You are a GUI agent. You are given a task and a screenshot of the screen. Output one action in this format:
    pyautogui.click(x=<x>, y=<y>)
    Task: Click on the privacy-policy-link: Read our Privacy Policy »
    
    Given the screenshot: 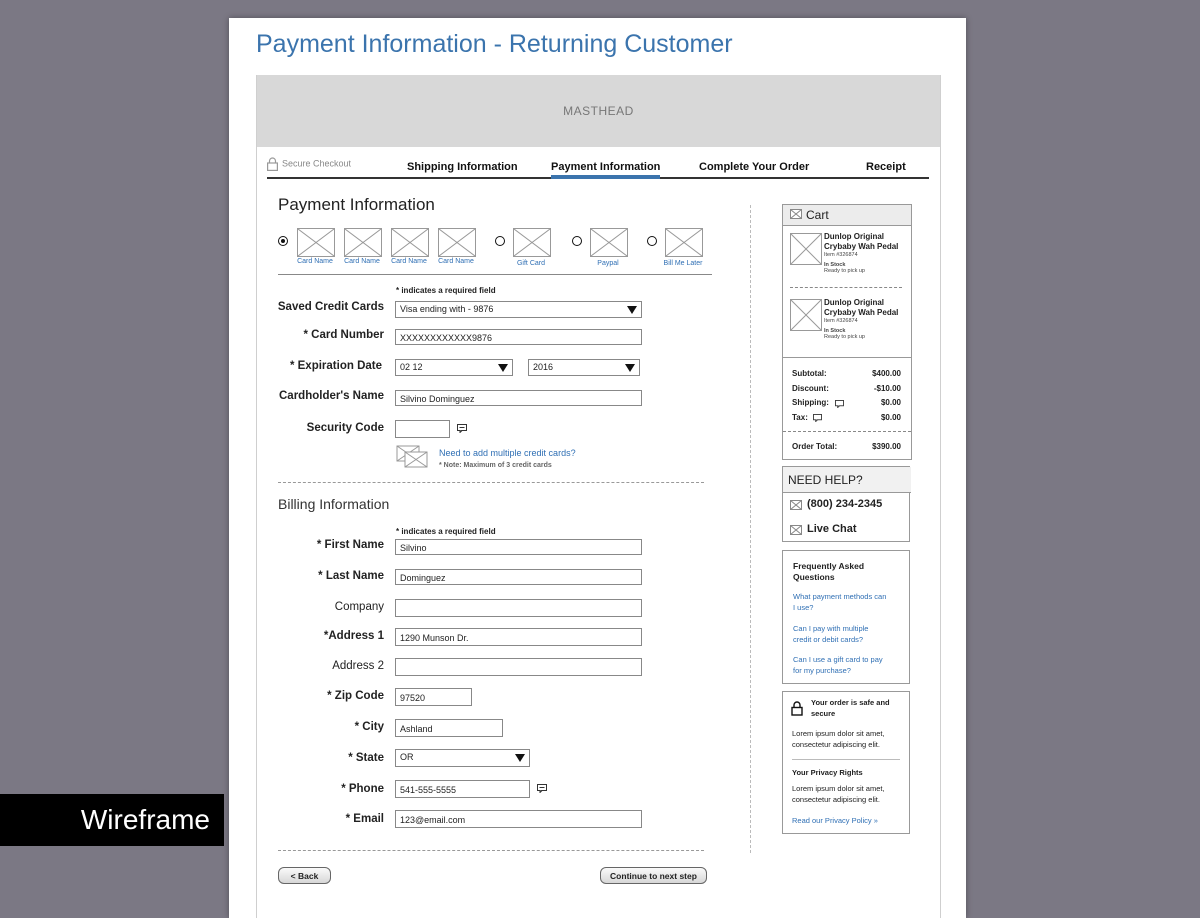 What is the action you would take?
    pyautogui.click(x=847, y=821)
    